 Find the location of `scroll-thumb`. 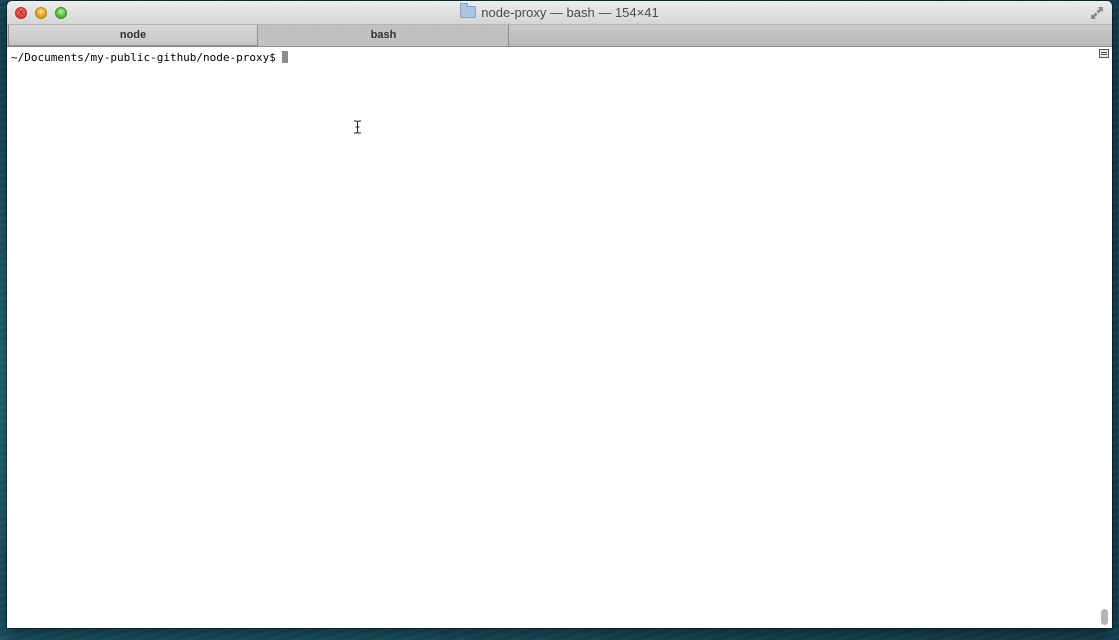

scroll-thumb is located at coordinates (1104, 617).